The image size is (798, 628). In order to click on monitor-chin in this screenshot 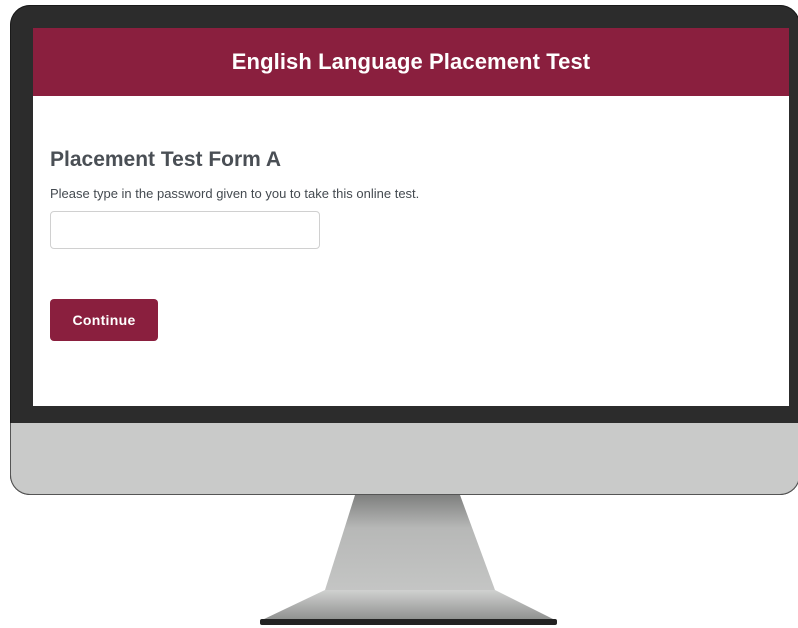, I will do `click(404, 459)`.